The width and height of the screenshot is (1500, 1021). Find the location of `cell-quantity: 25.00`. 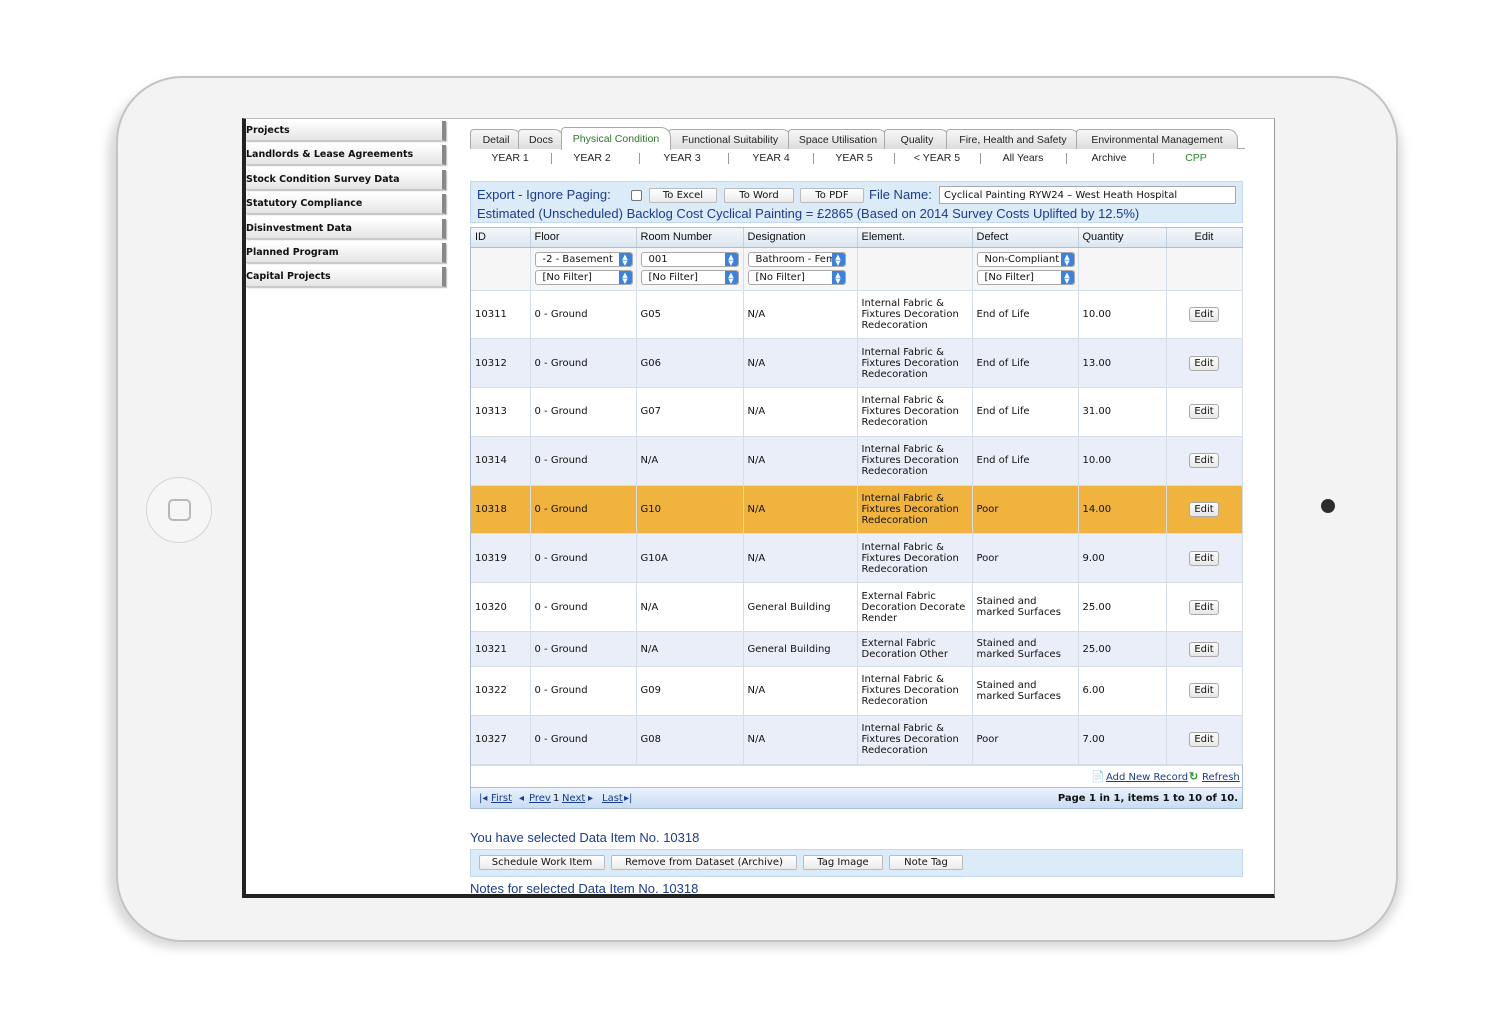

cell-quantity: 25.00 is located at coordinates (1122, 607).